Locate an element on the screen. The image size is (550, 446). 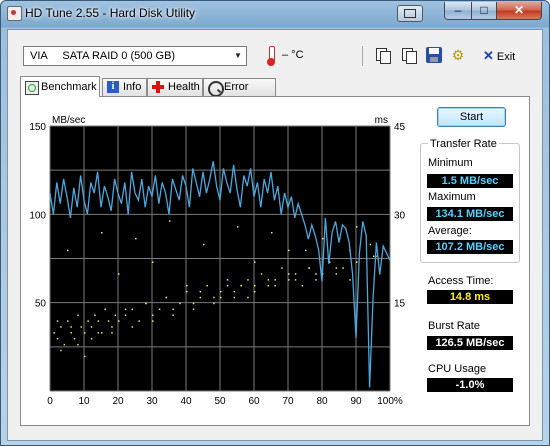
drive-dropdown: VIA SATA RAID 0 (500 GB) ▼ is located at coordinates (135, 56).